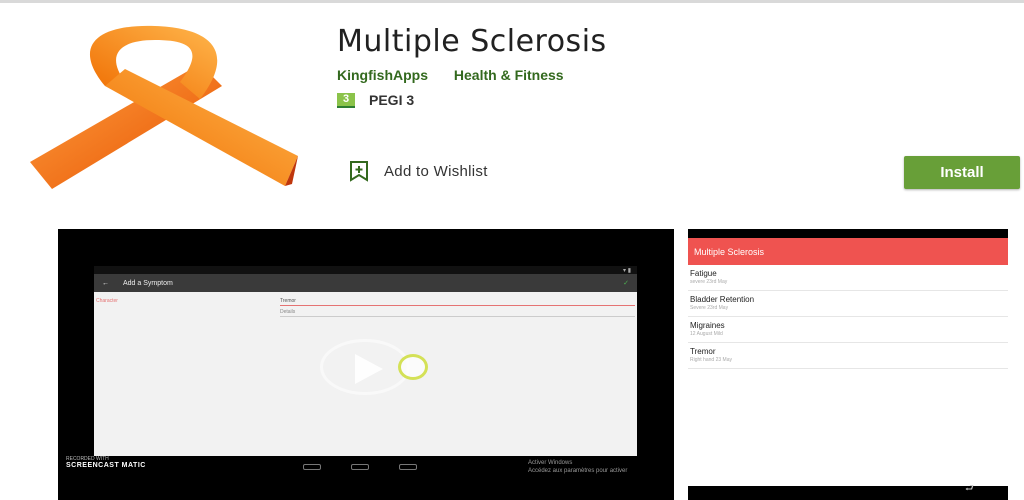 Image resolution: width=1024 pixels, height=500 pixels. What do you see at coordinates (709, 308) in the screenshot?
I see `list-item-subtitle: Severe 23rd May` at bounding box center [709, 308].